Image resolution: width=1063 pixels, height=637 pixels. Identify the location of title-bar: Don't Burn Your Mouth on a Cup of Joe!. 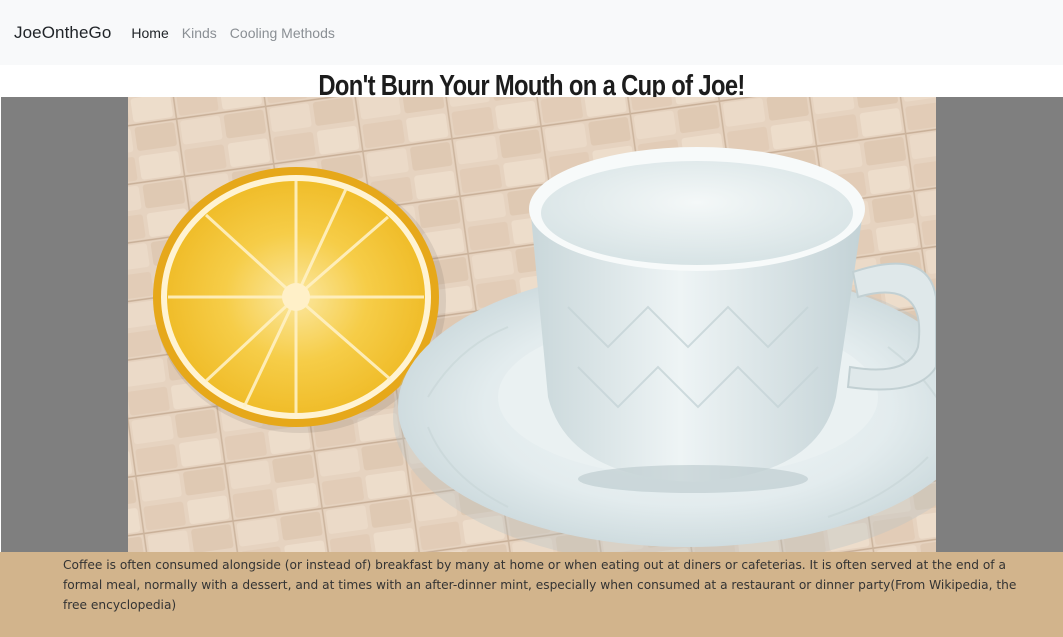
(531, 81).